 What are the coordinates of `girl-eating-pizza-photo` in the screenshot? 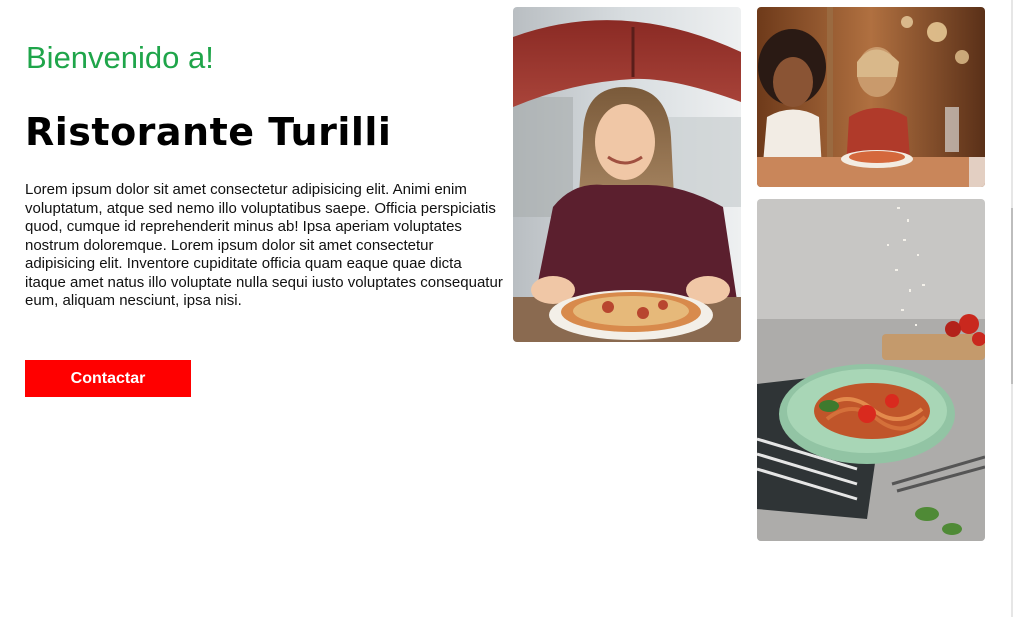 It's located at (627, 174).